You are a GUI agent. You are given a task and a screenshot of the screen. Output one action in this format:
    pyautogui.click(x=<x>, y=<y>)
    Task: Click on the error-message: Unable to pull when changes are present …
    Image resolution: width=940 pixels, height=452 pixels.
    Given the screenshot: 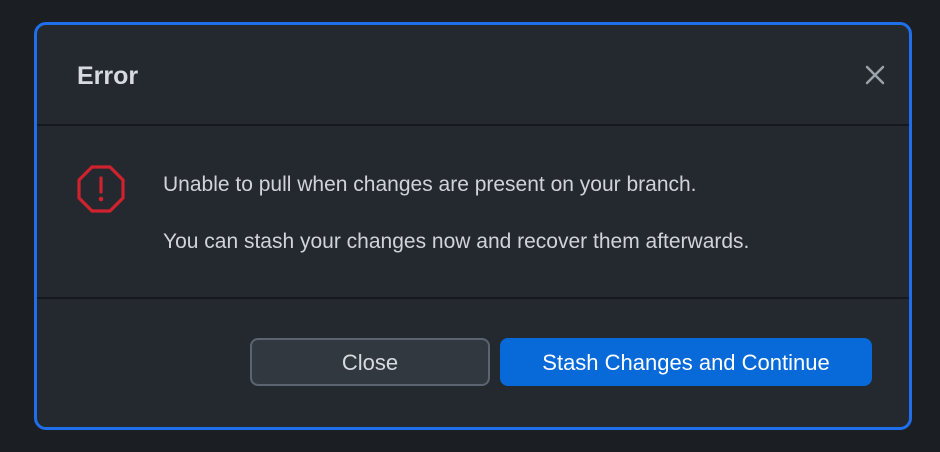 What is the action you would take?
    pyautogui.click(x=430, y=184)
    